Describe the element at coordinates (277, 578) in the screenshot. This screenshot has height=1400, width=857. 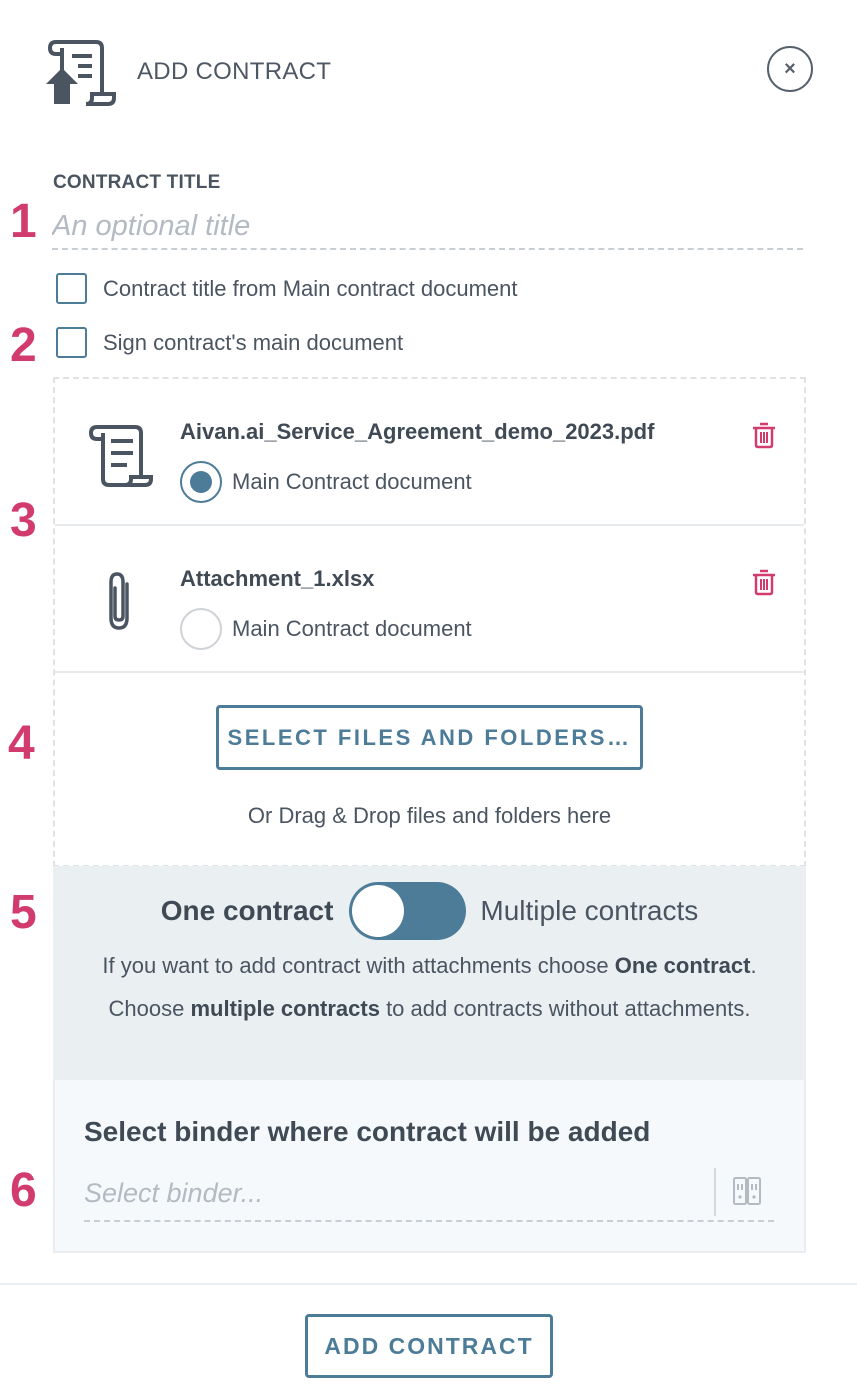
I see `file-name: Attachment_1.xlsx` at that location.